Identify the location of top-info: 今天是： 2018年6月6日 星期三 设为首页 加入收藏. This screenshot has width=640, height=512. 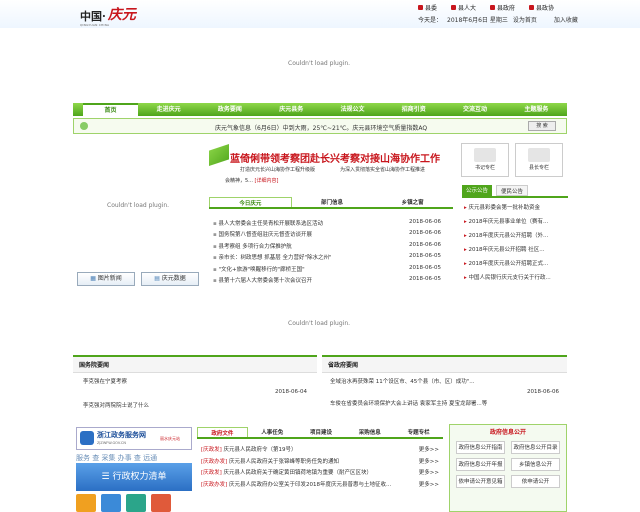
(498, 19).